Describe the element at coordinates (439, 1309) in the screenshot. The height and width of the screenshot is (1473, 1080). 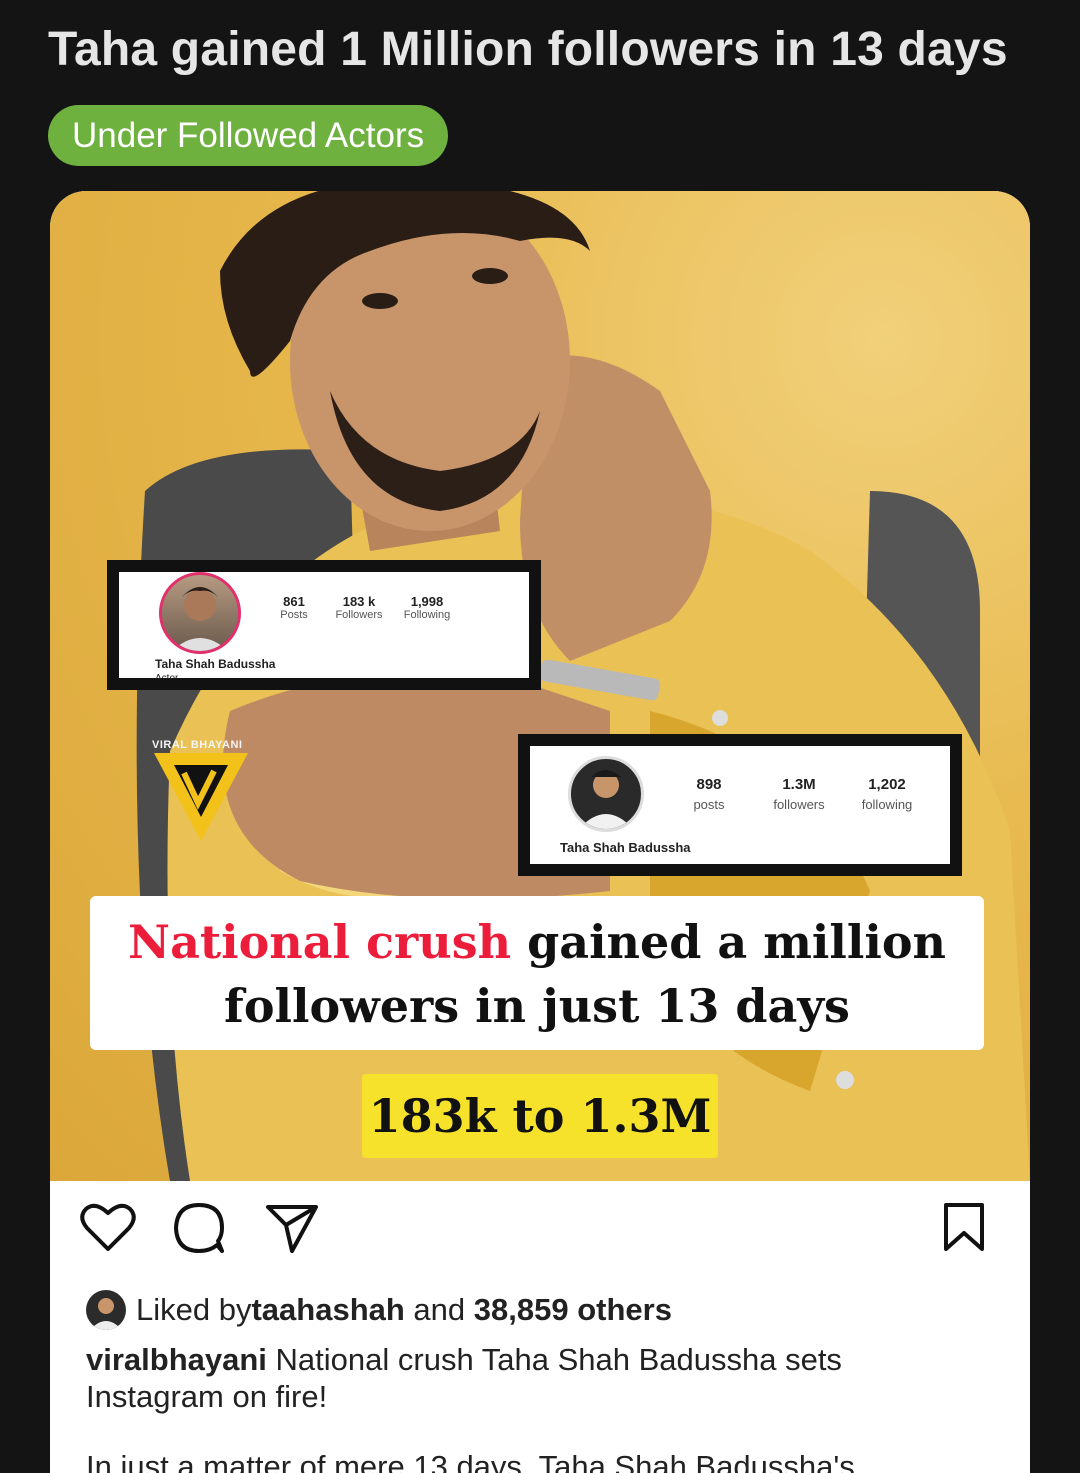
I see `liked-mid: and` at that location.